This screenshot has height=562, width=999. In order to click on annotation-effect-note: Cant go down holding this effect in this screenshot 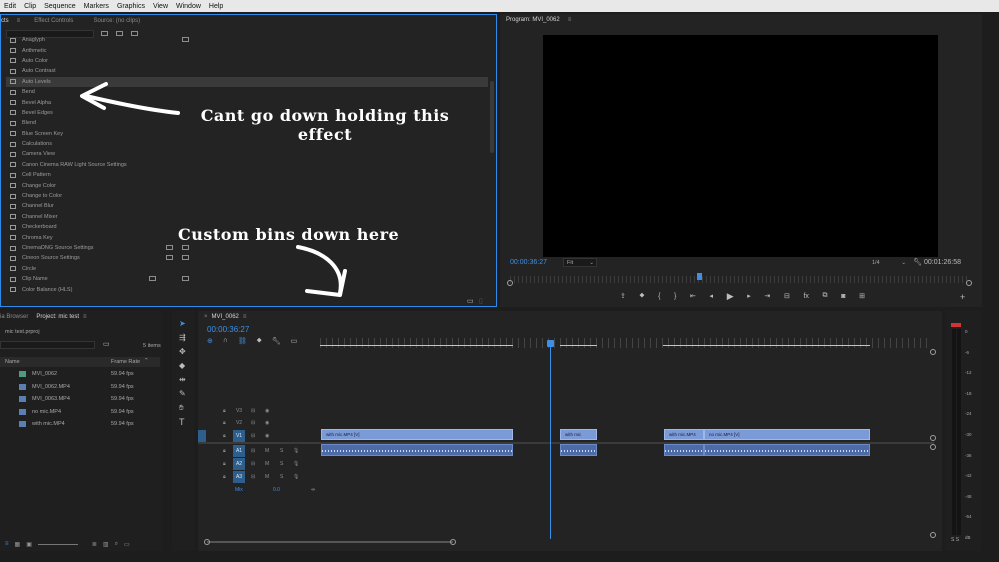, I will do `click(325, 125)`.